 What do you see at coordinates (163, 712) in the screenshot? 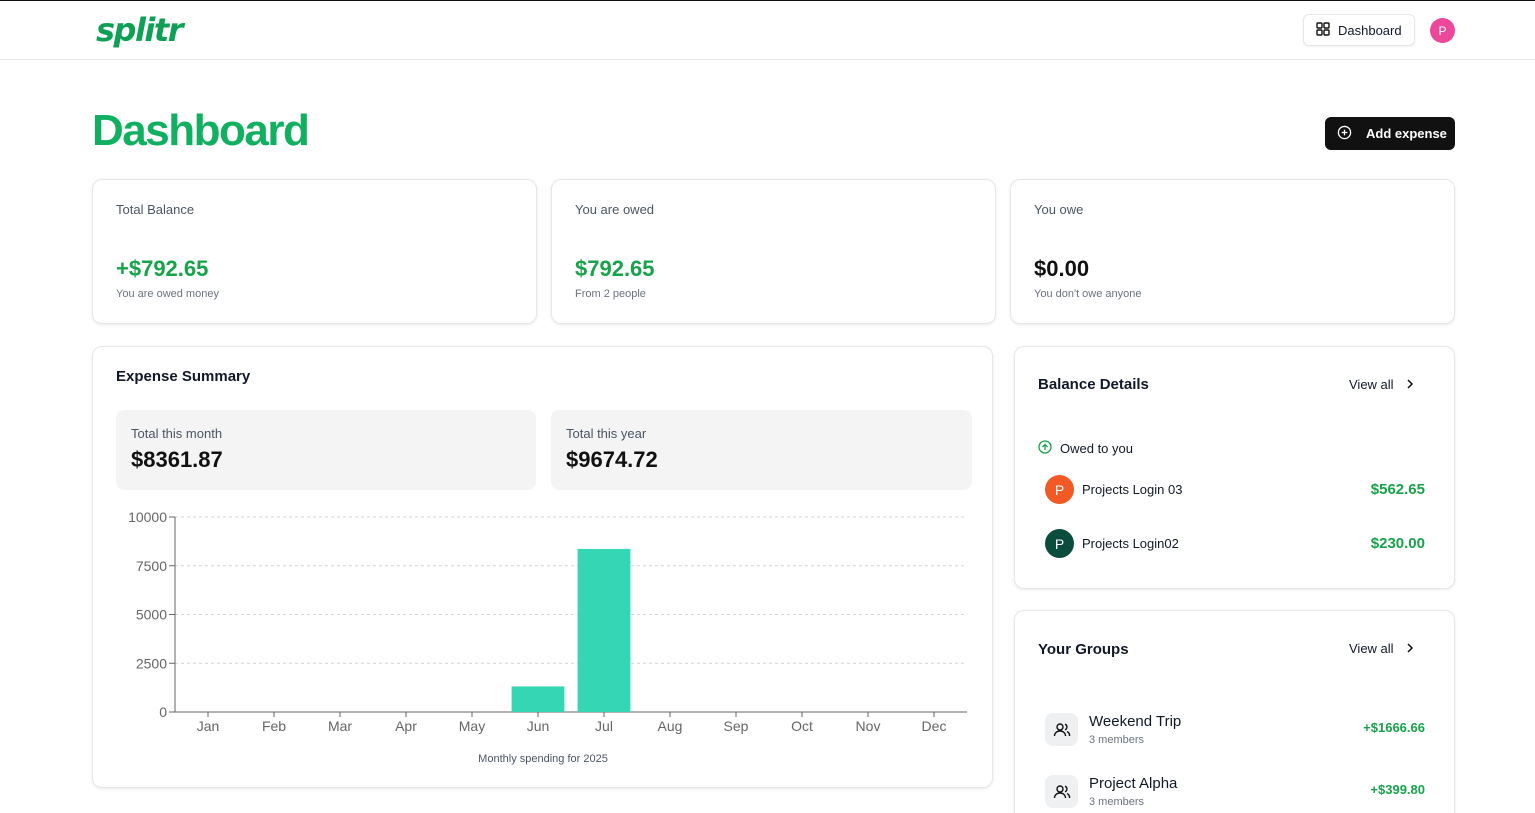
I see `y-tick-label: 0` at bounding box center [163, 712].